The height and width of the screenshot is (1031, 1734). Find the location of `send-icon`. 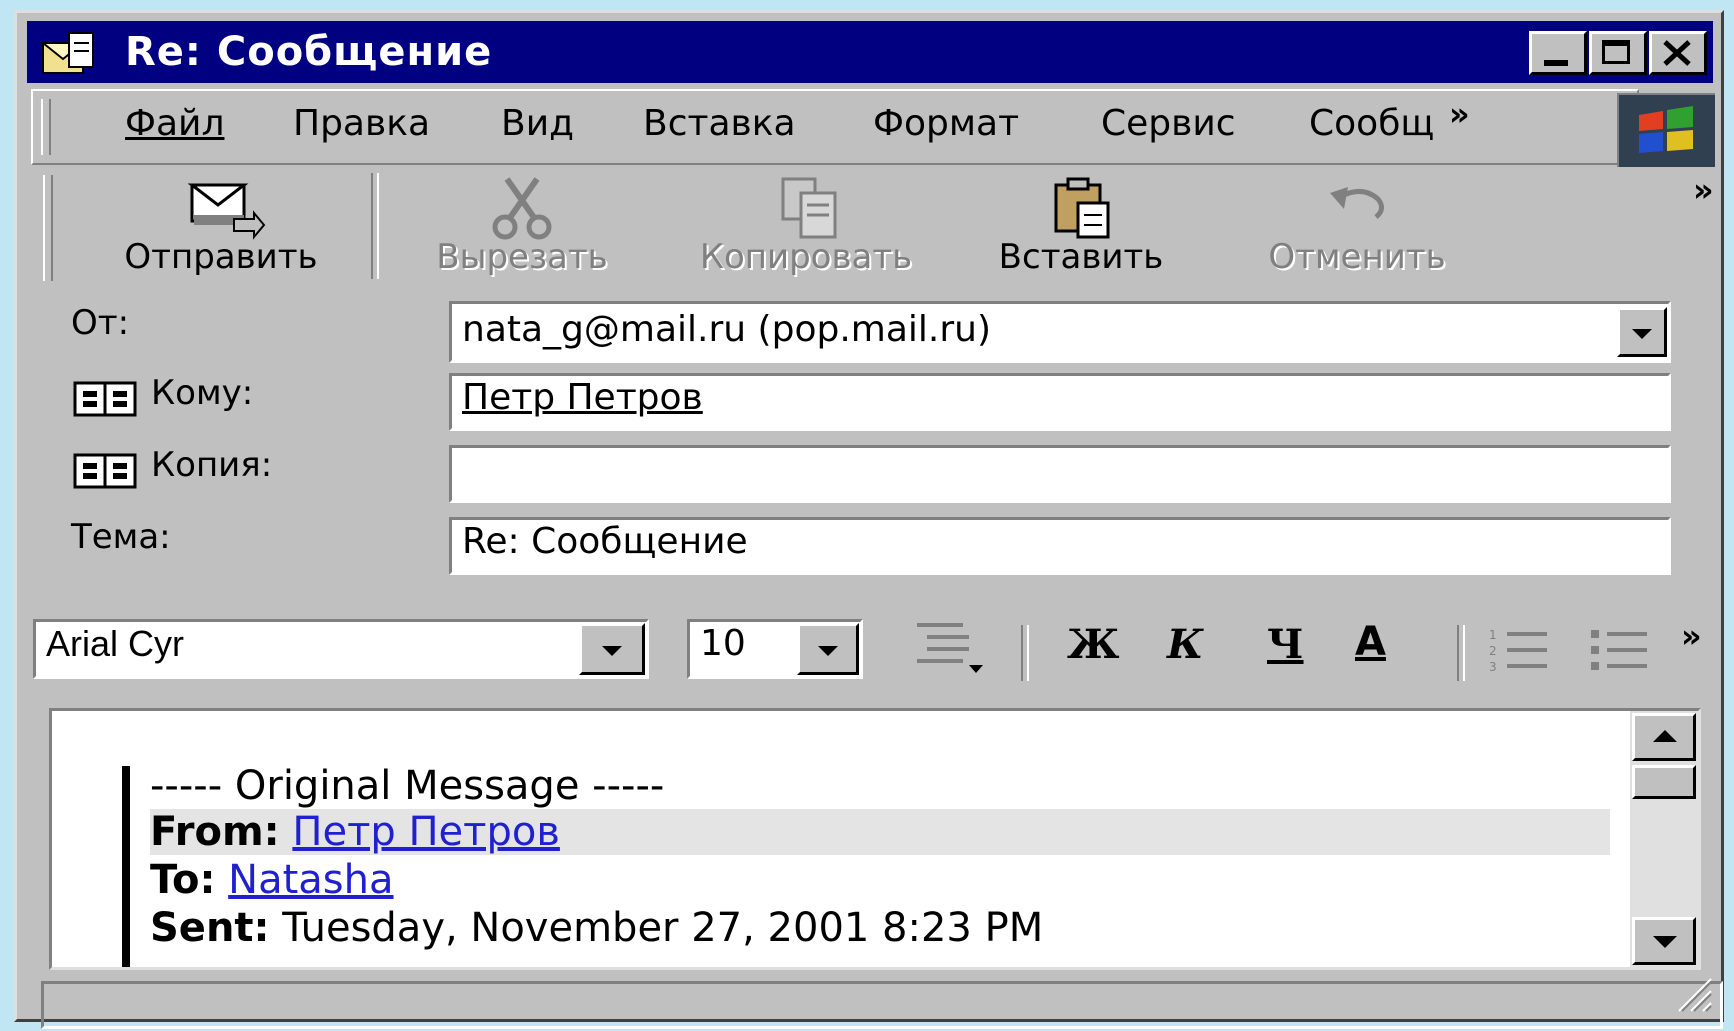

send-icon is located at coordinates (226, 211).